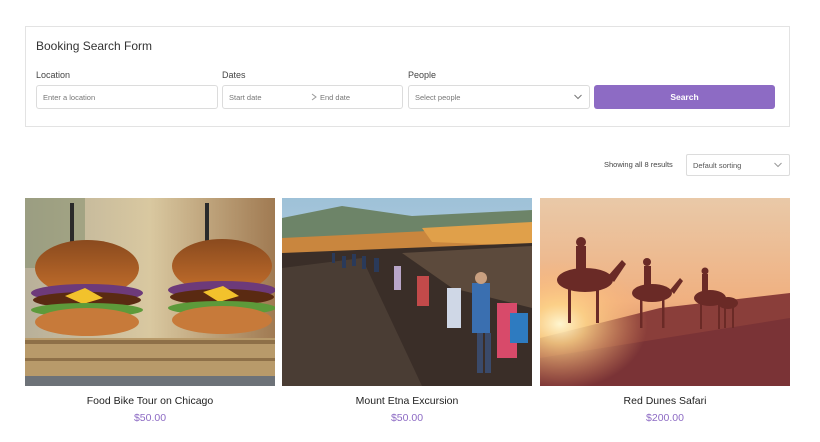 The height and width of the screenshot is (442, 820). What do you see at coordinates (53, 75) in the screenshot?
I see `location-label: Location` at bounding box center [53, 75].